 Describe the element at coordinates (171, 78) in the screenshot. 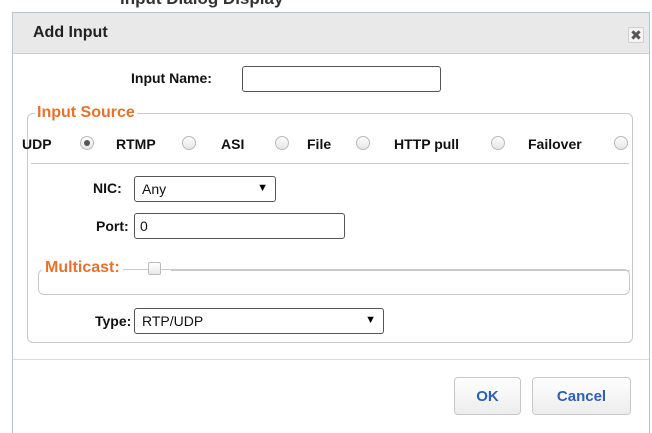

I see `input-name-label: Input Name:` at that location.